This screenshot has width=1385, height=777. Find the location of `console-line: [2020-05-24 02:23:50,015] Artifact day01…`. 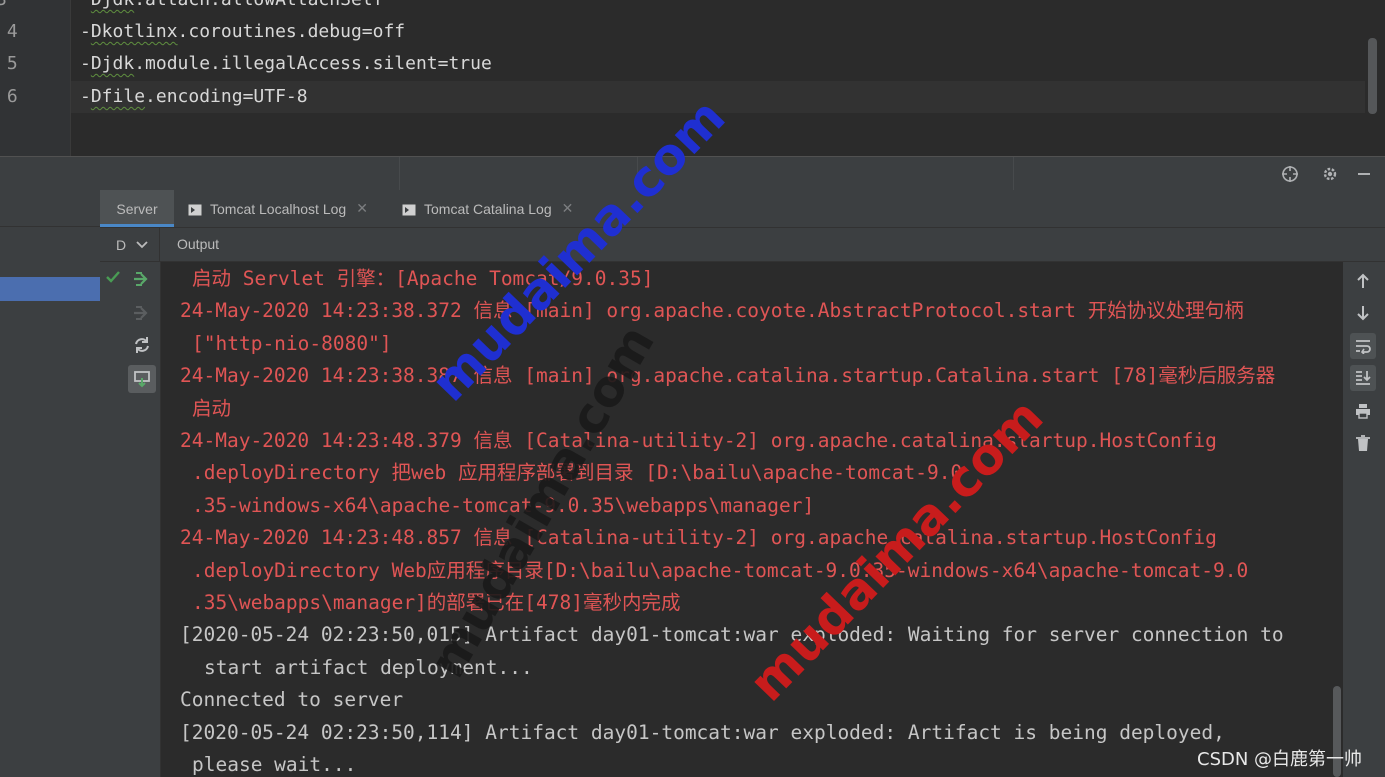

console-line: [2020-05-24 02:23:50,015] Artifact day01… is located at coordinates (732, 635).